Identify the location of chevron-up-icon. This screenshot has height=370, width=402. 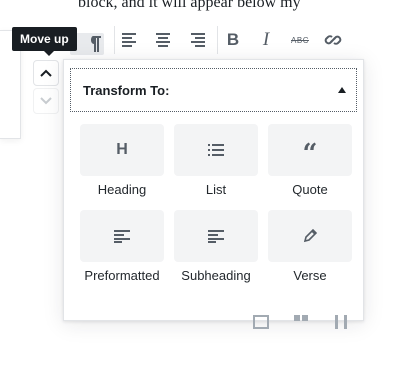
(46, 73).